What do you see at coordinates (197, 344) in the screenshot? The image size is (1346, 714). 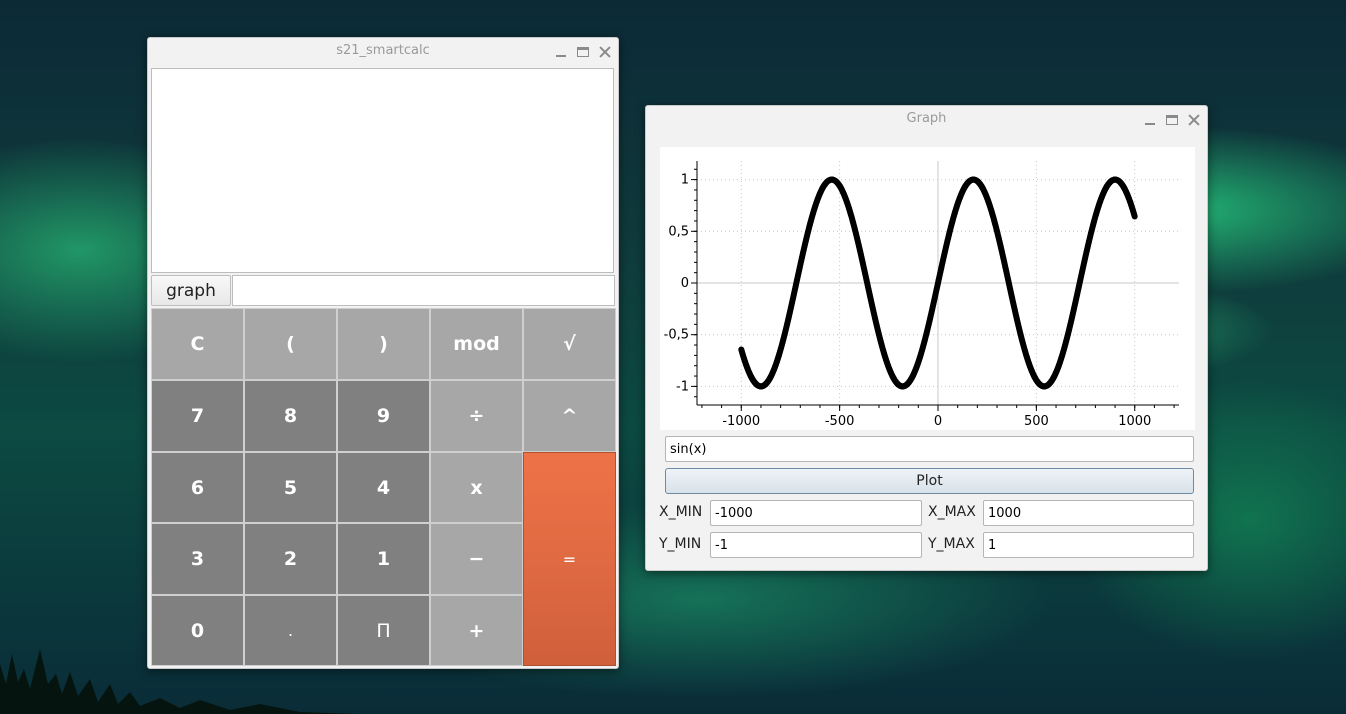 I see `clear-button: C` at bounding box center [197, 344].